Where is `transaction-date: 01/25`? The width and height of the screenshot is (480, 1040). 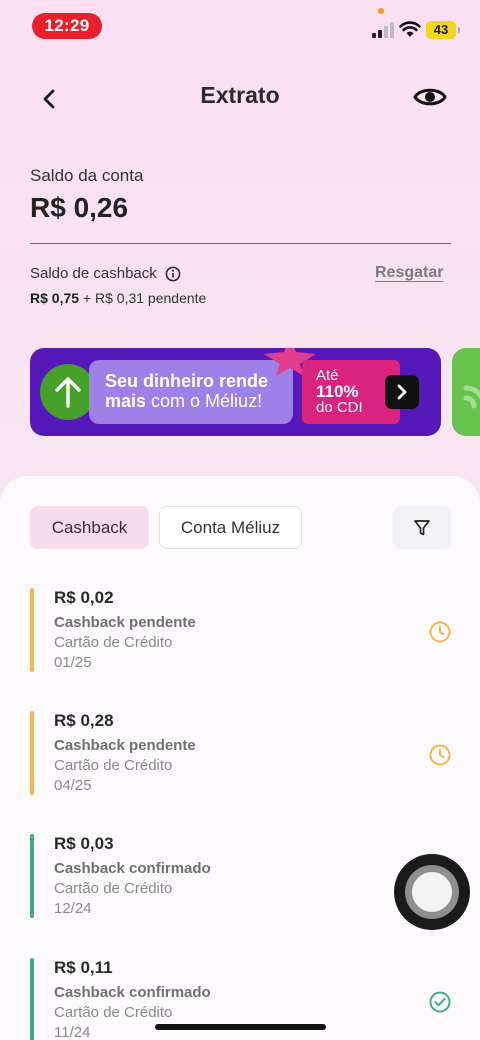
transaction-date: 01/25 is located at coordinates (73, 662).